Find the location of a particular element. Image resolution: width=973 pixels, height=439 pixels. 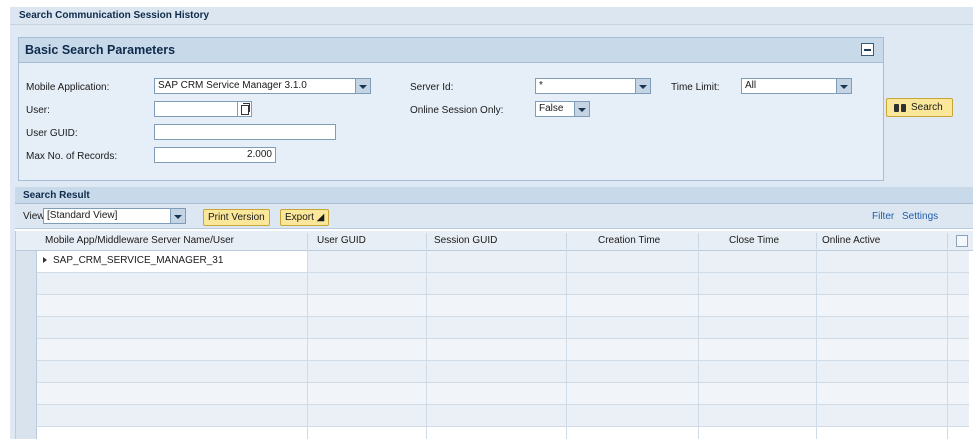

column-header-creation-time: Creation Time is located at coordinates (629, 240).